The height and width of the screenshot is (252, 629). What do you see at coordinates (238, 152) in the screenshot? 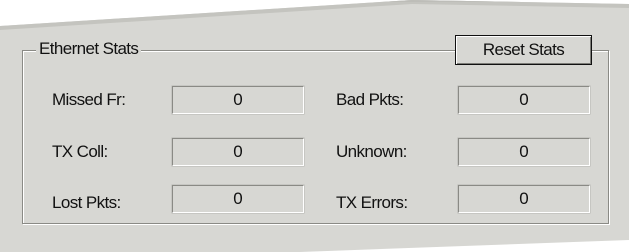
I see `tx-collisions-value: 0` at bounding box center [238, 152].